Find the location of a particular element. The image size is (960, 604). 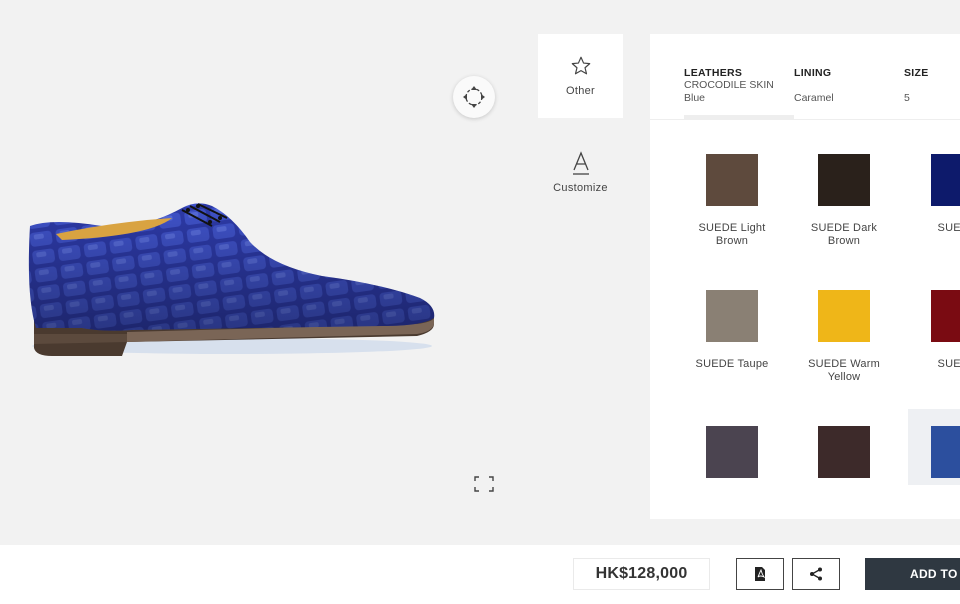

download-pdf-button is located at coordinates (760, 574).